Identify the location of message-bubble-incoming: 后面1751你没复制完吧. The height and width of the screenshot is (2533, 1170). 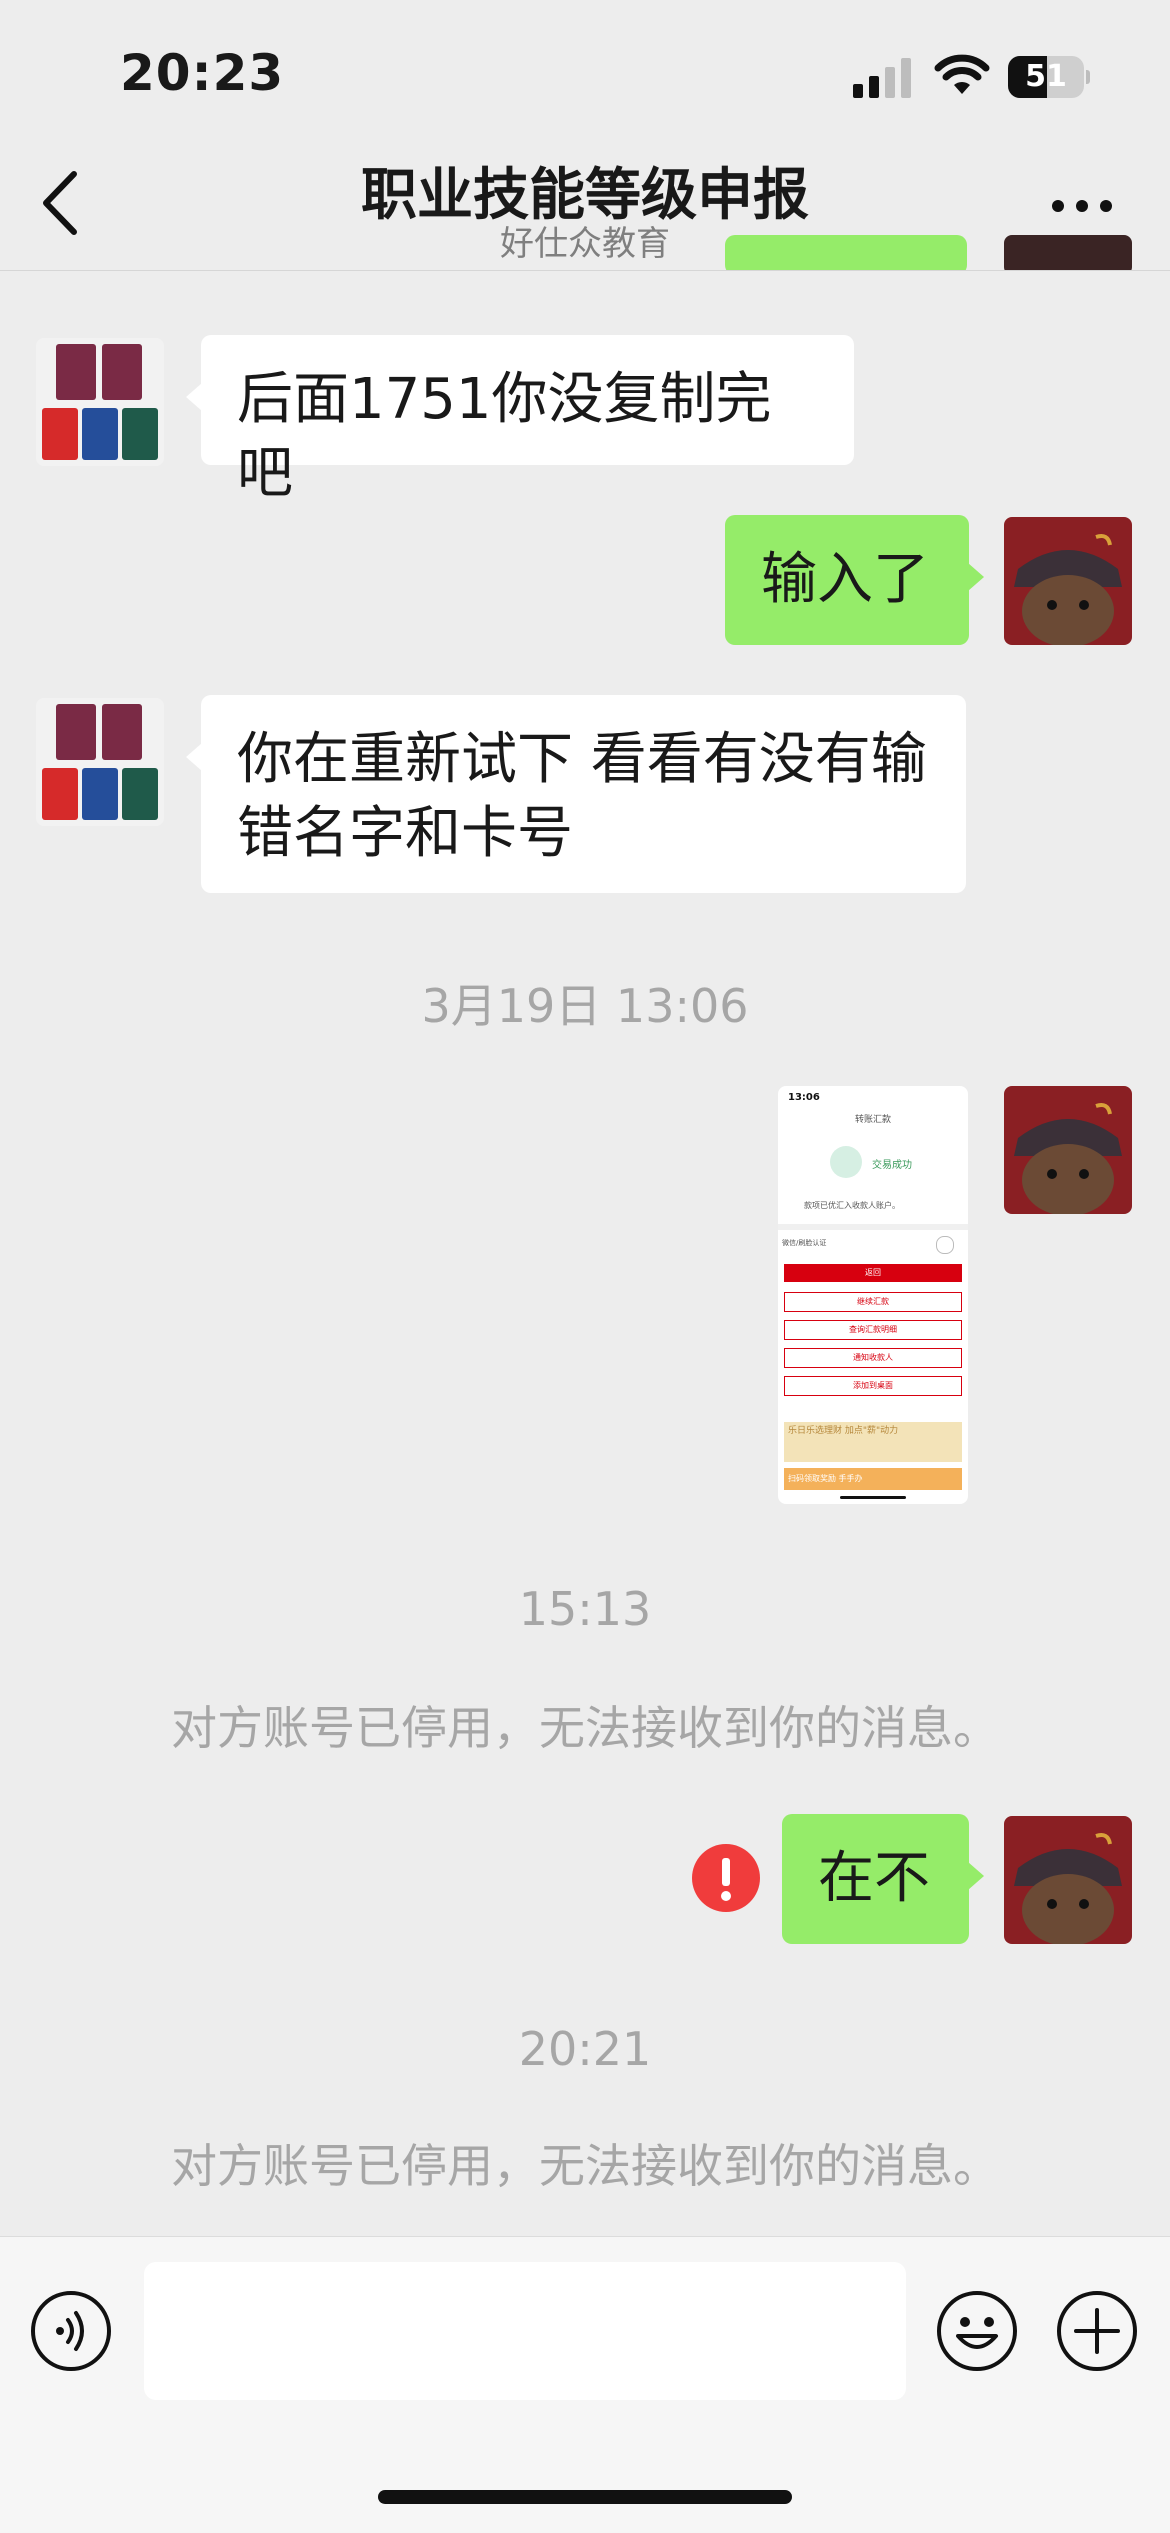
(527, 420).